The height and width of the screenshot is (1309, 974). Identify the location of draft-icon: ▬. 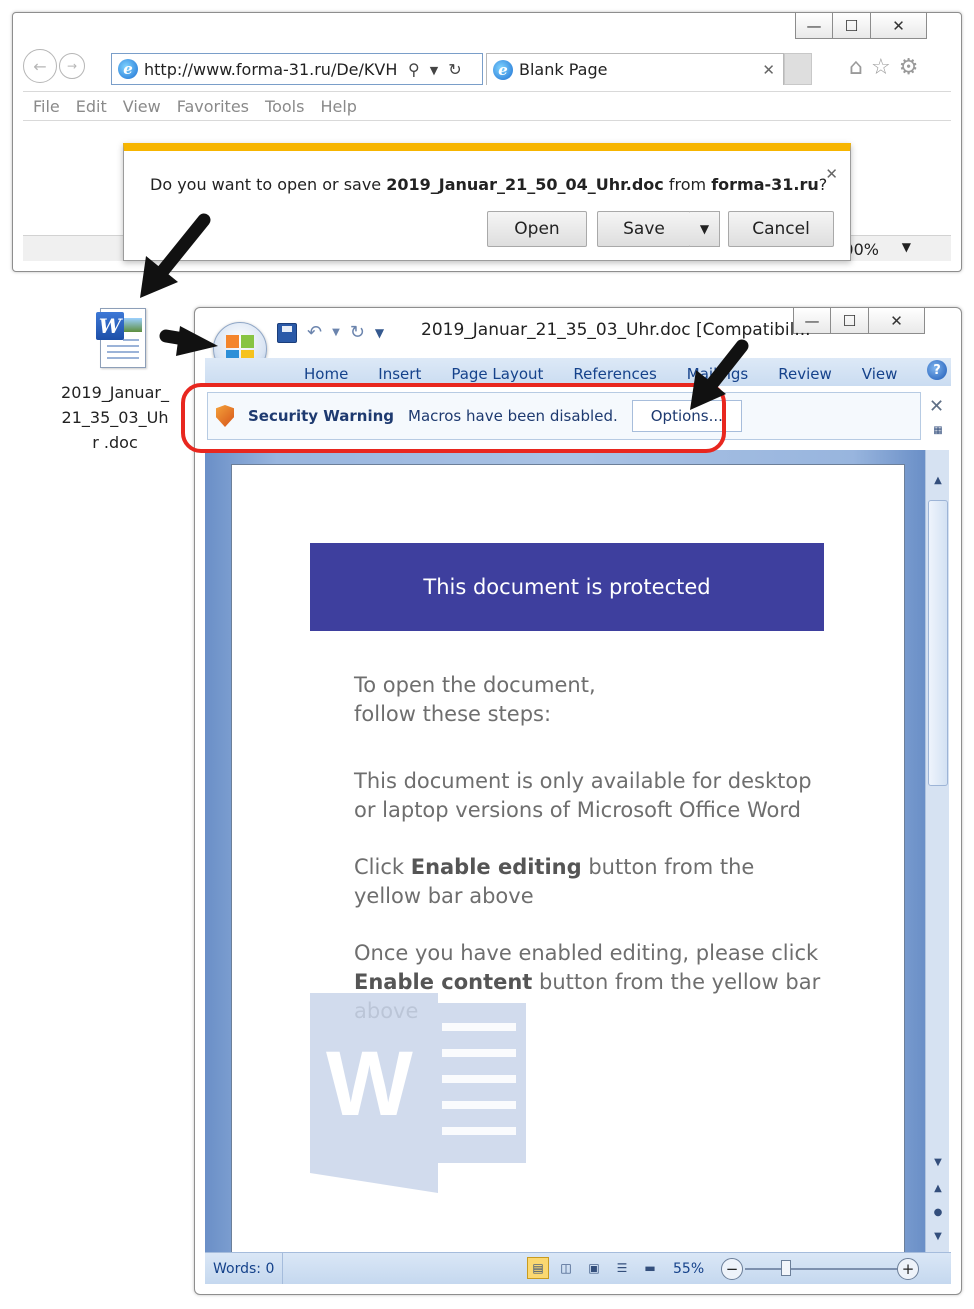
(650, 1268).